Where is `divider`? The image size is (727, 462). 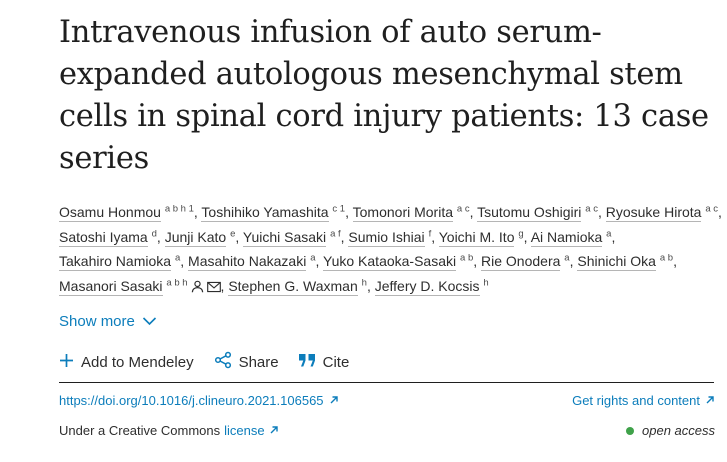
divider is located at coordinates (386, 382).